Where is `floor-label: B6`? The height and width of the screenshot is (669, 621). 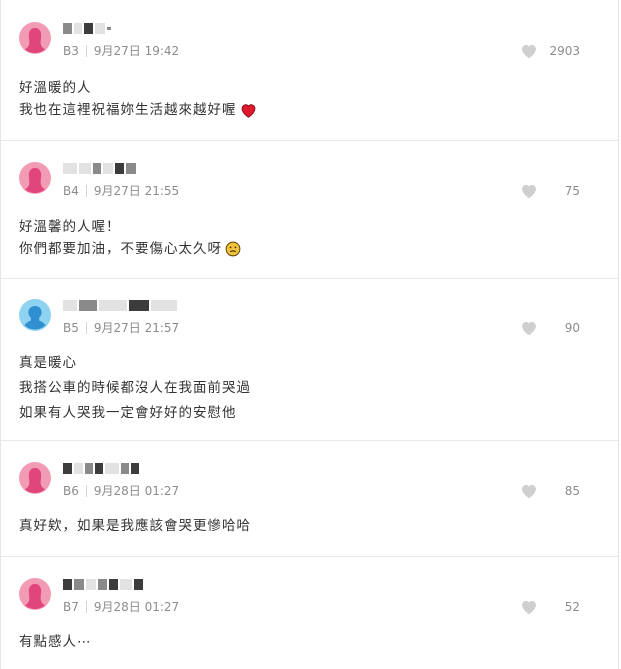
floor-label: B6 is located at coordinates (71, 490).